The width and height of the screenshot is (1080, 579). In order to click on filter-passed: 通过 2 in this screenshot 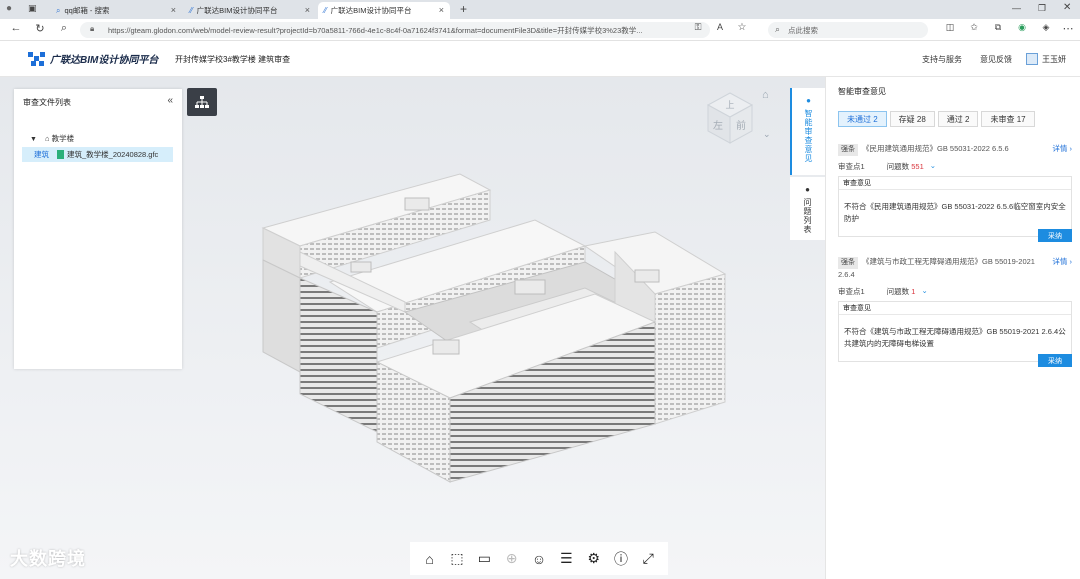, I will do `click(958, 119)`.